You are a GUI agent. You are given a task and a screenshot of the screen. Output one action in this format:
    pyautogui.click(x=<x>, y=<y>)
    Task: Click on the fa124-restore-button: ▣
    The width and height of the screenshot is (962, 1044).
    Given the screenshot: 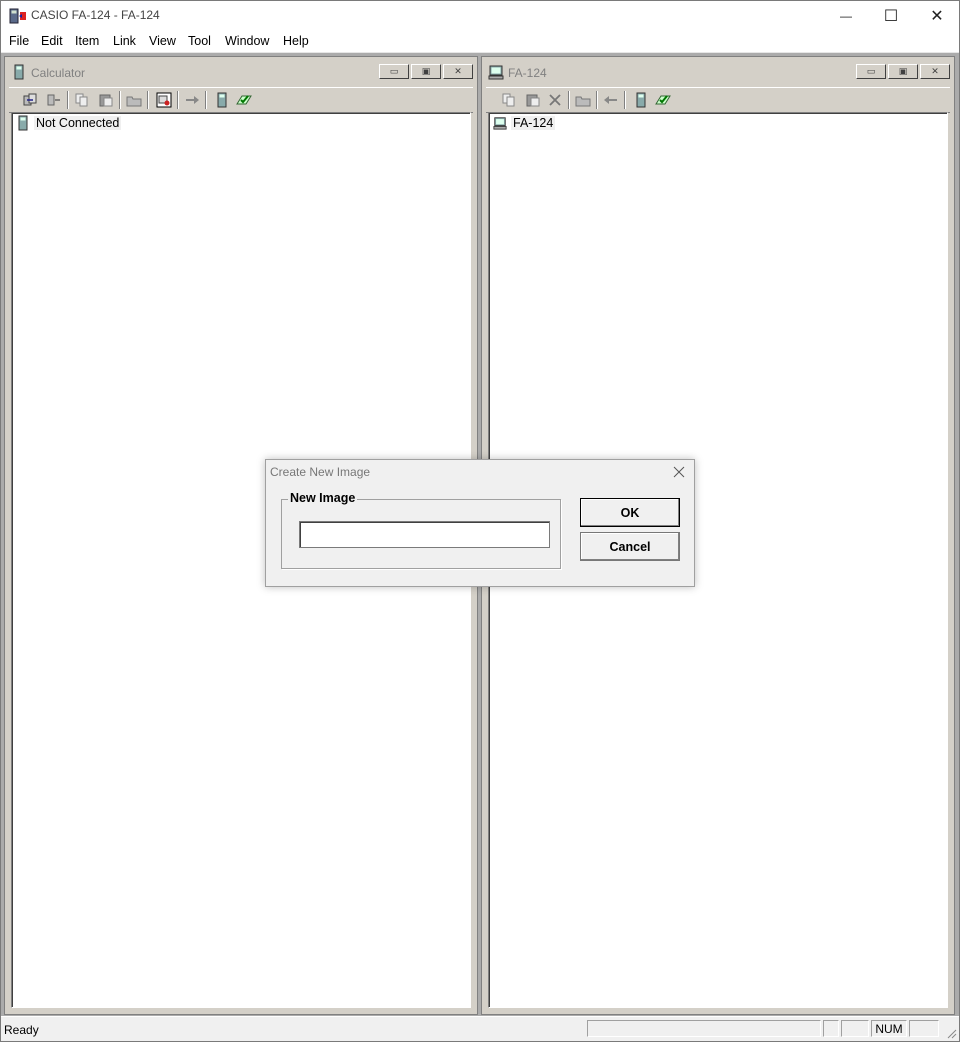 What is the action you would take?
    pyautogui.click(x=903, y=71)
    